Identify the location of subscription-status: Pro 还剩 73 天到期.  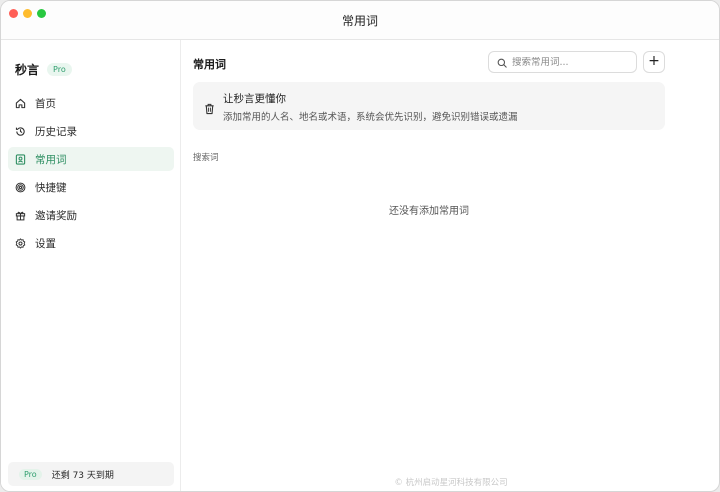
(91, 474).